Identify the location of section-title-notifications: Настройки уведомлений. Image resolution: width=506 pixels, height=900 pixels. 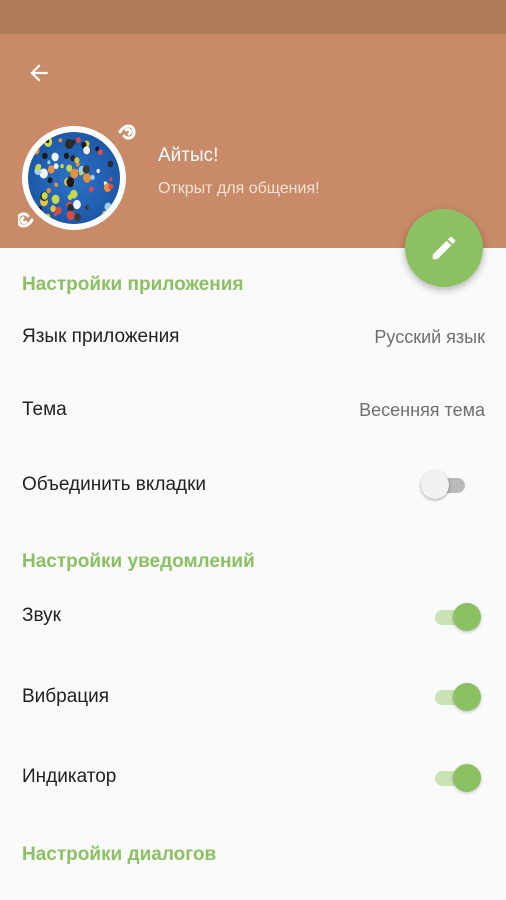
(138, 561).